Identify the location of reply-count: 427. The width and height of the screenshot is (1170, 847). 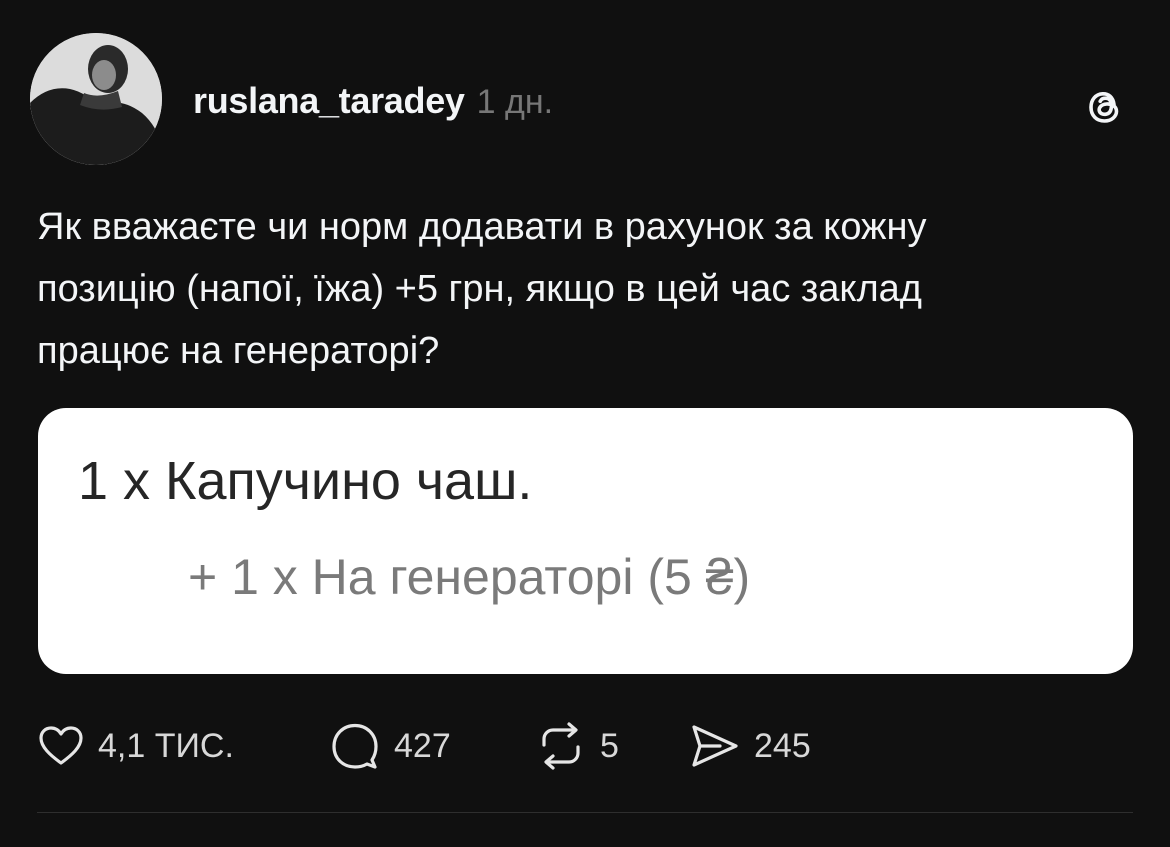
(422, 745).